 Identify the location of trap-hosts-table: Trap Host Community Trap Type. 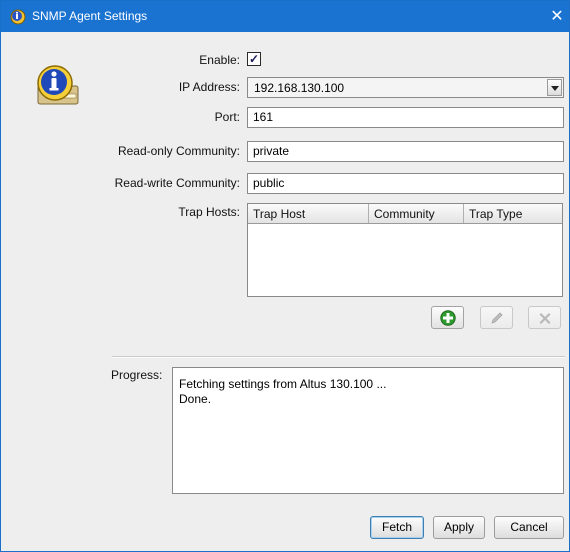
(405, 250).